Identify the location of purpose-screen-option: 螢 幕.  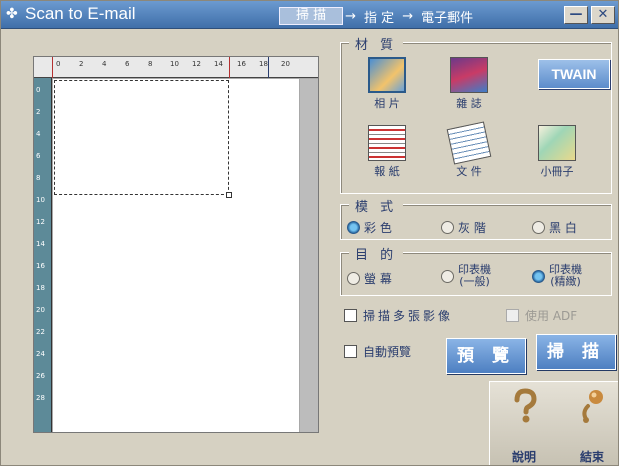
(369, 278).